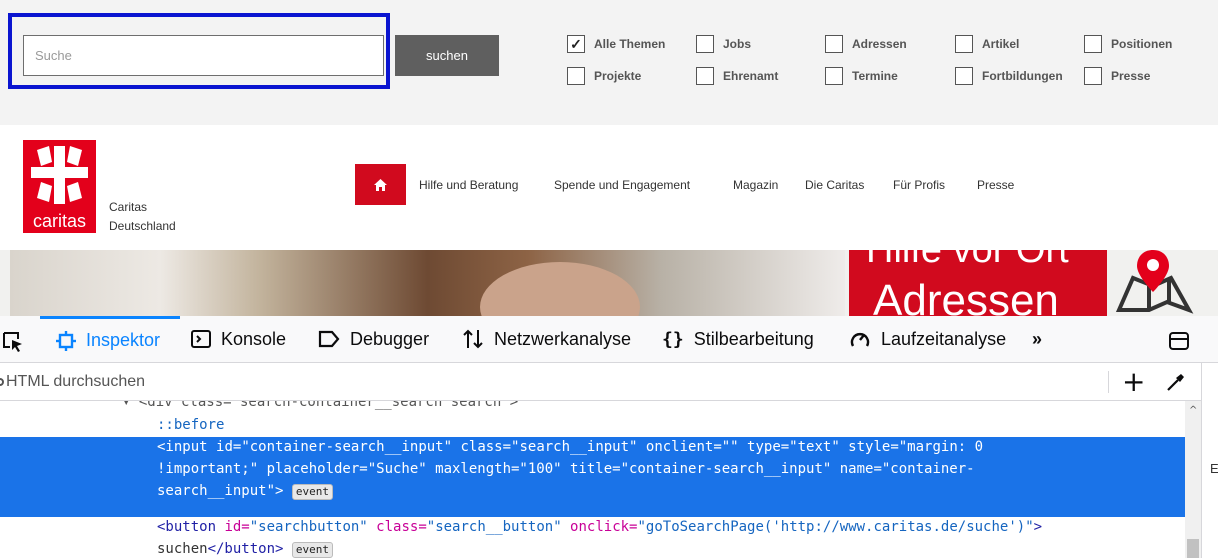 This screenshot has height=558, width=1218. What do you see at coordinates (220, 491) in the screenshot?
I see `code-token: search__input">` at bounding box center [220, 491].